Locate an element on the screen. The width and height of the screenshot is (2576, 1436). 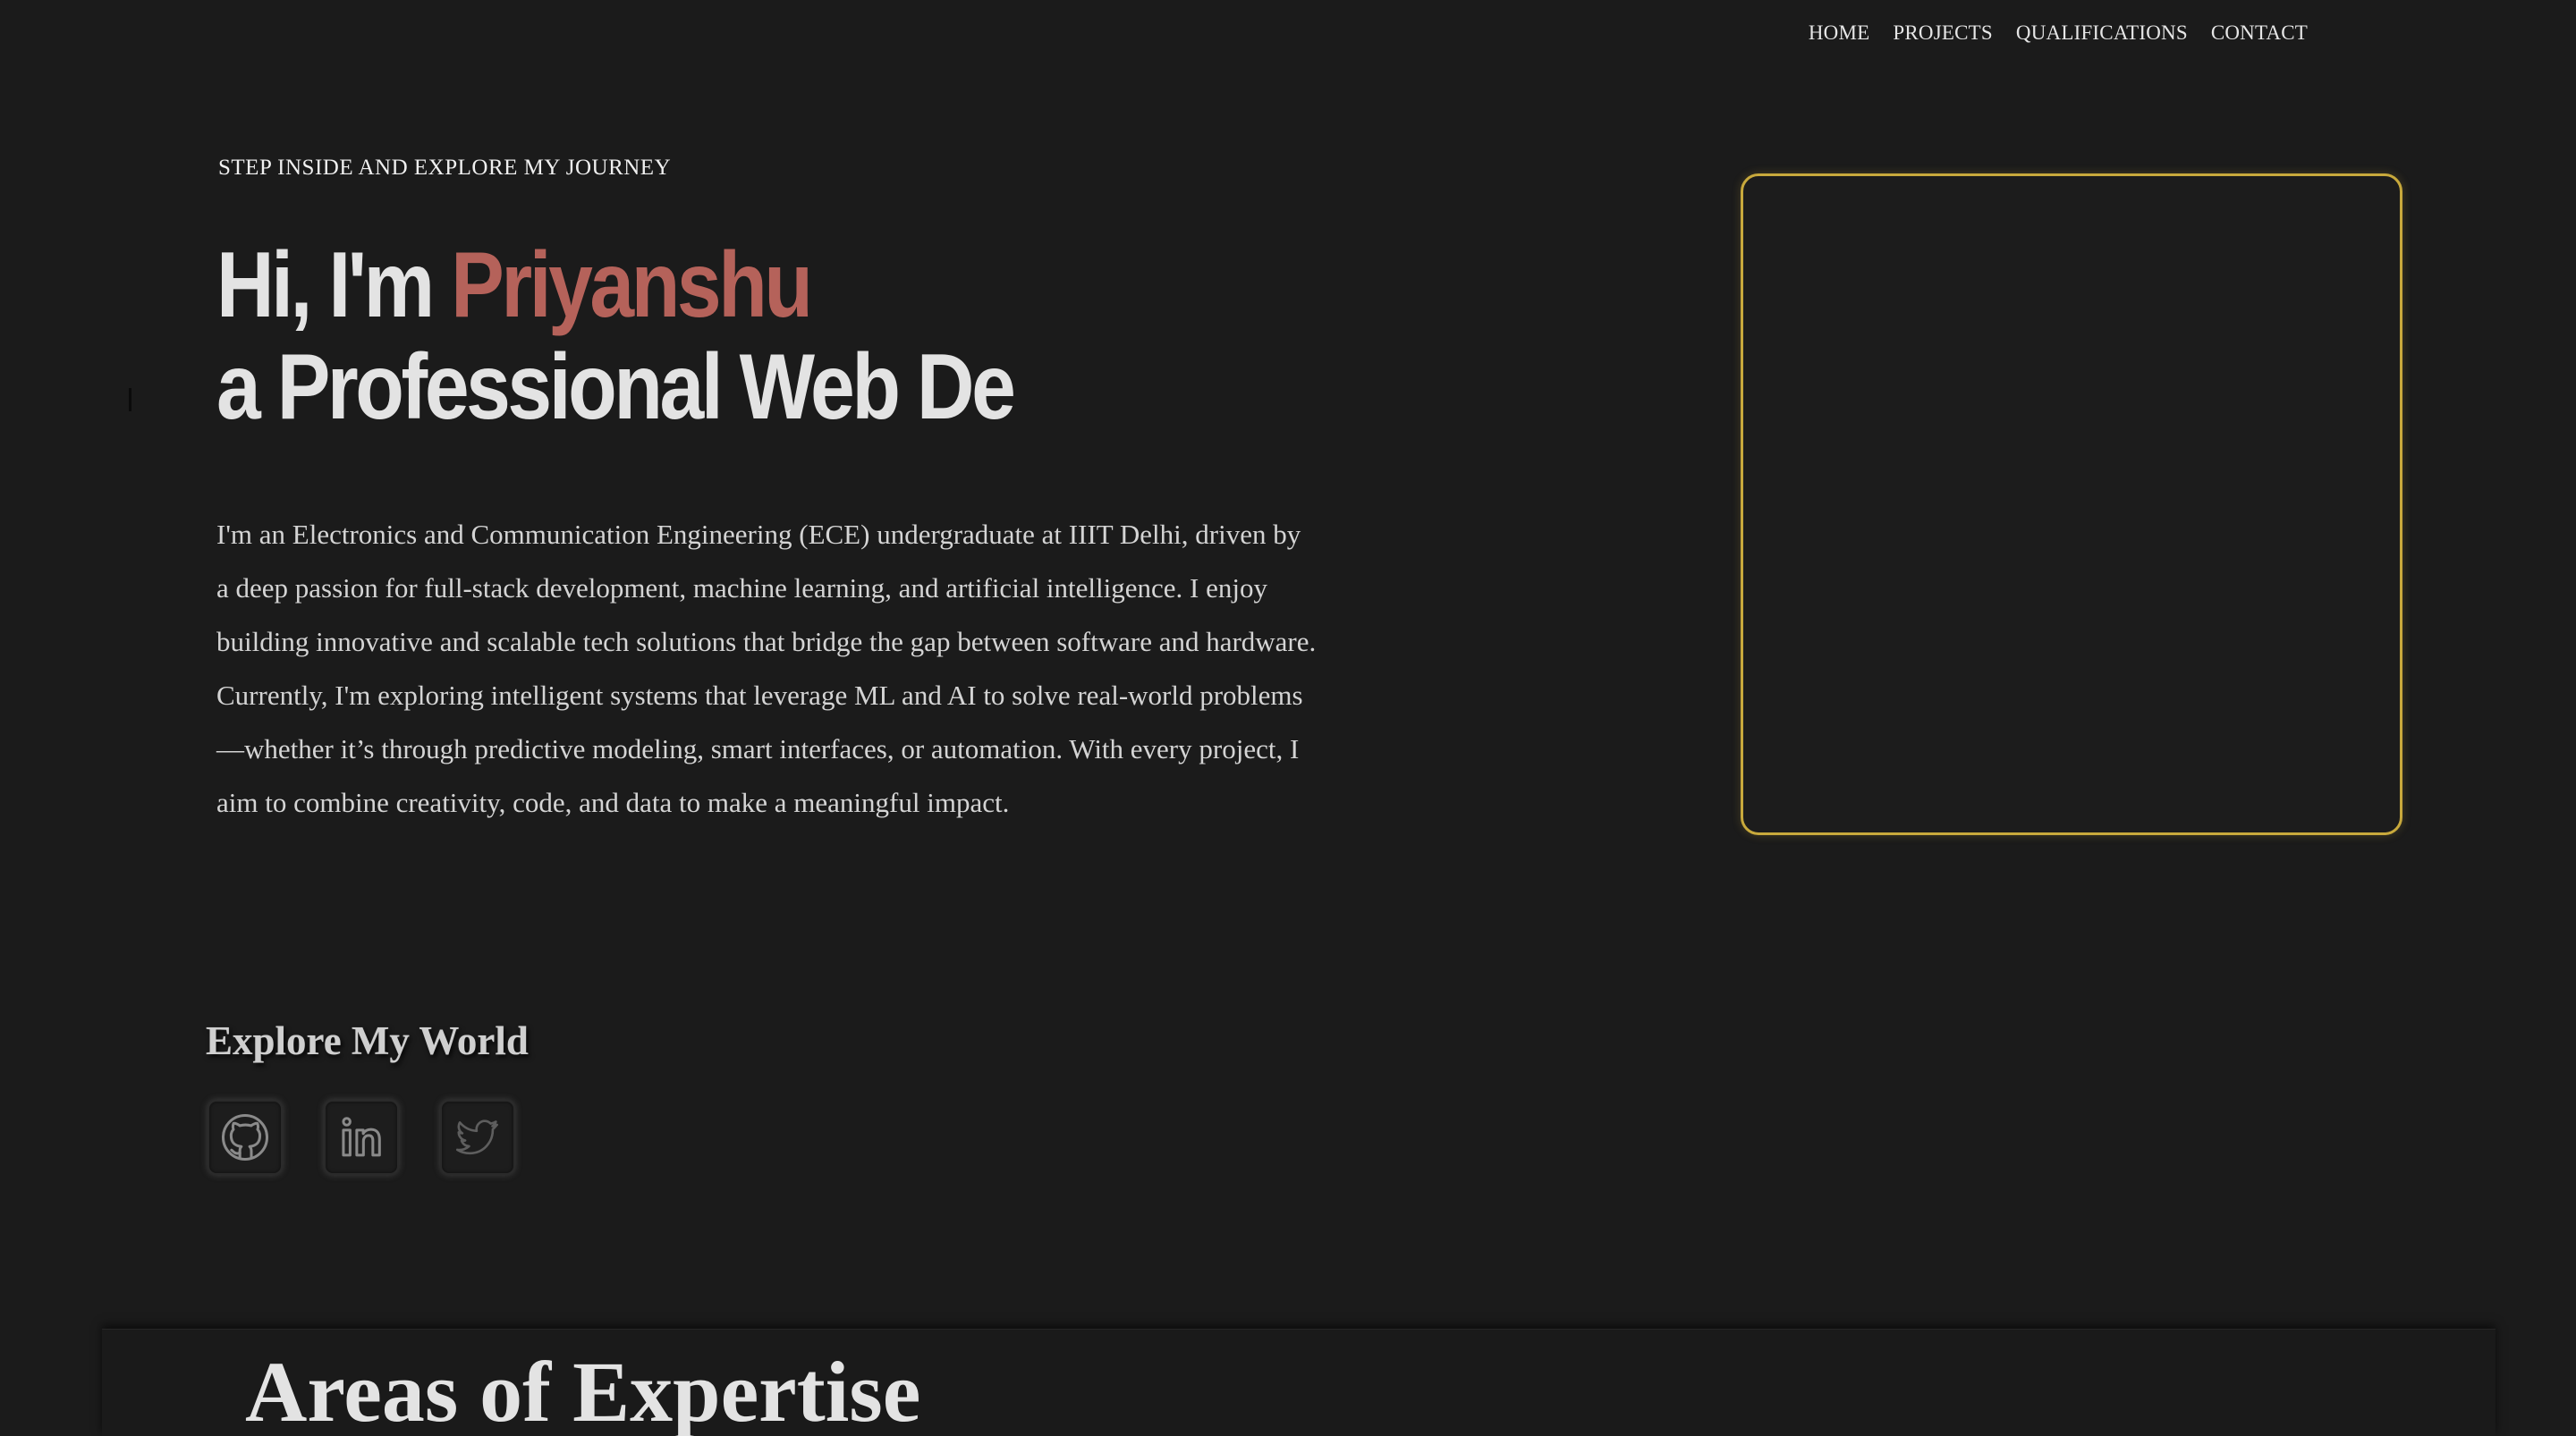
hero-headline: Hi, I'm Priyanshu a Professional Web De is located at coordinates (616, 336).